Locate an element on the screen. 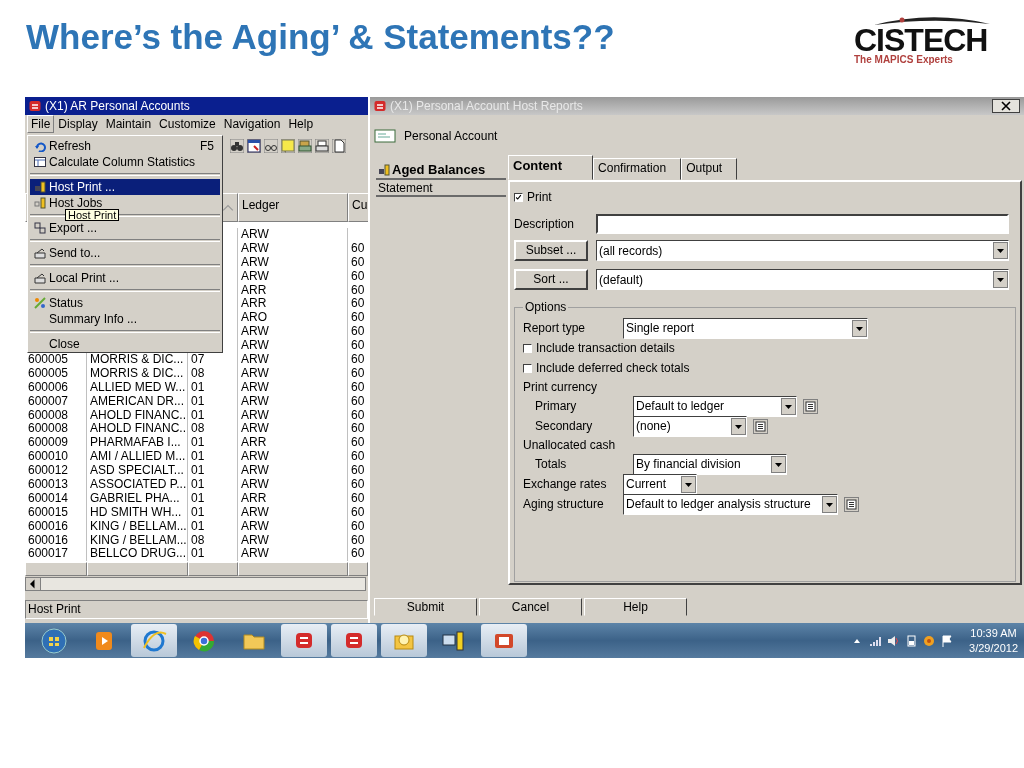 This screenshot has height=768, width=1024. checkbox-label: Print is located at coordinates (539, 197).